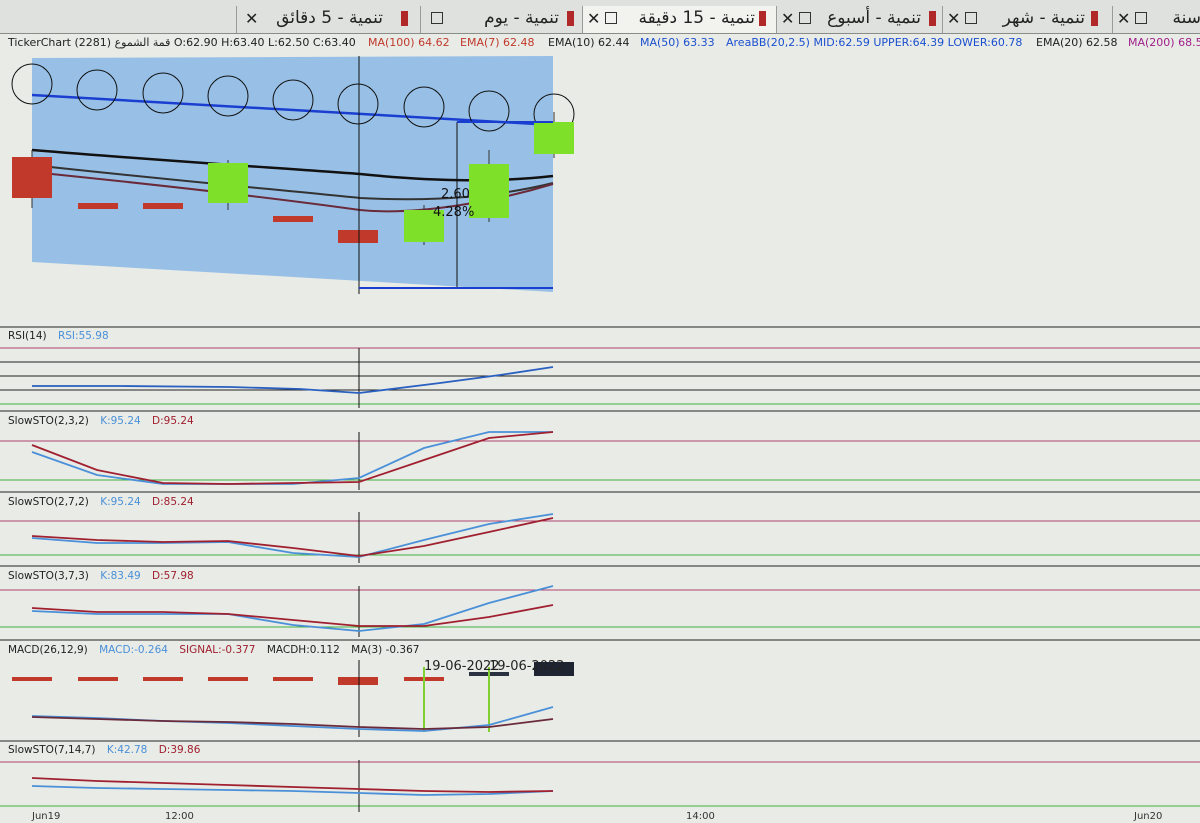  Describe the element at coordinates (173, 421) in the screenshot. I see `slowsto1-d: D:95.24` at that location.